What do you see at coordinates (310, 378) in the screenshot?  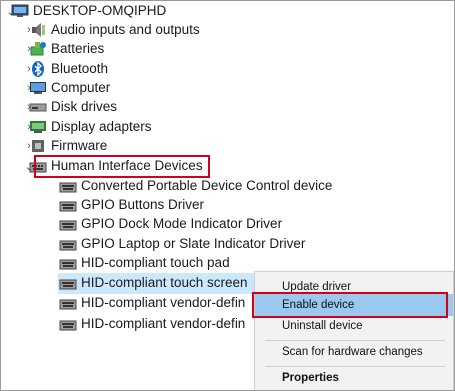 I see `menu-item-label: Properties` at bounding box center [310, 378].